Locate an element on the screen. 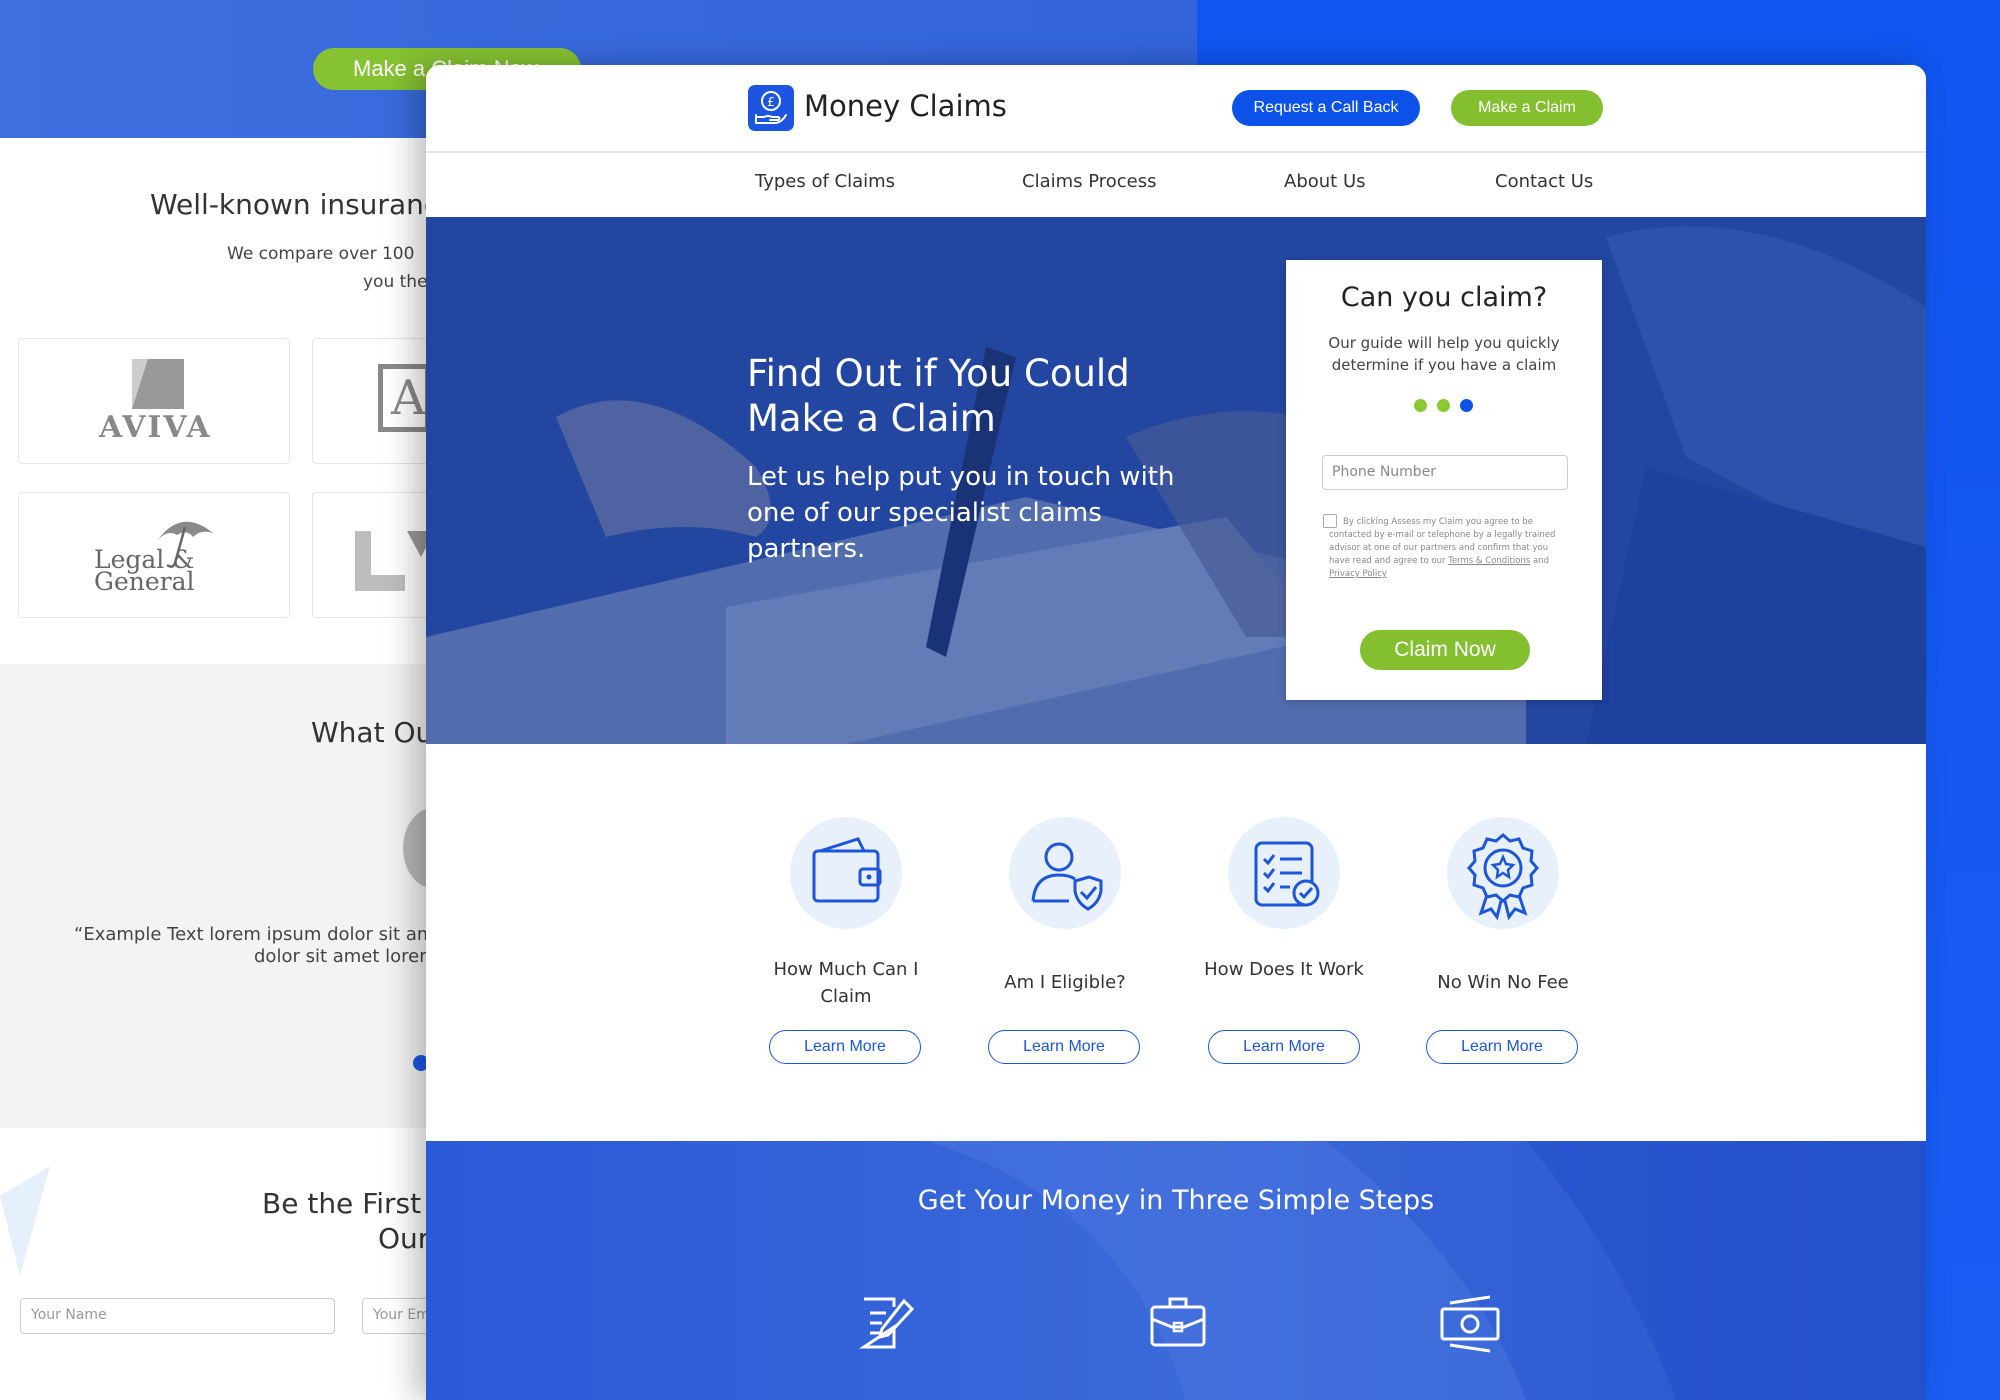  steps-background-image is located at coordinates (1426, 1270).